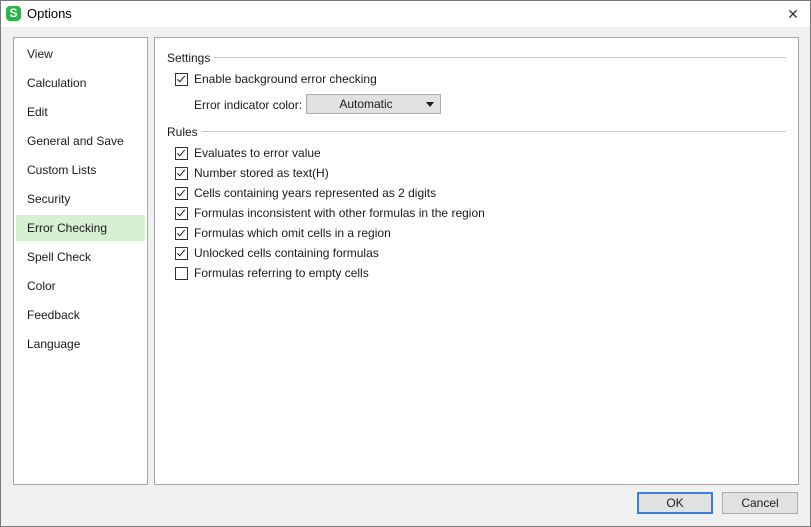 The image size is (811, 527). I want to click on indicator-color-label: Error indicator color:, so click(248, 105).